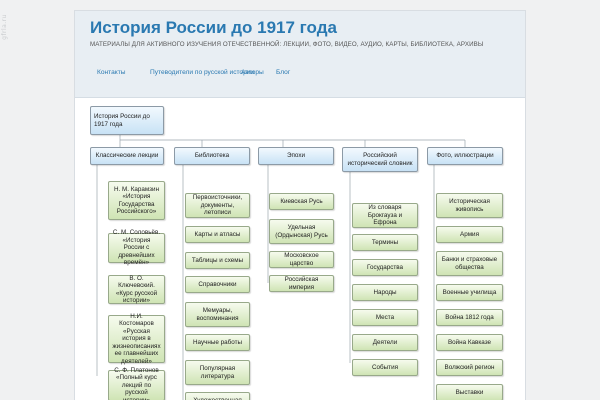  Describe the element at coordinates (217, 342) in the screenshot. I see `item-scientific-works: Научные работы` at that location.